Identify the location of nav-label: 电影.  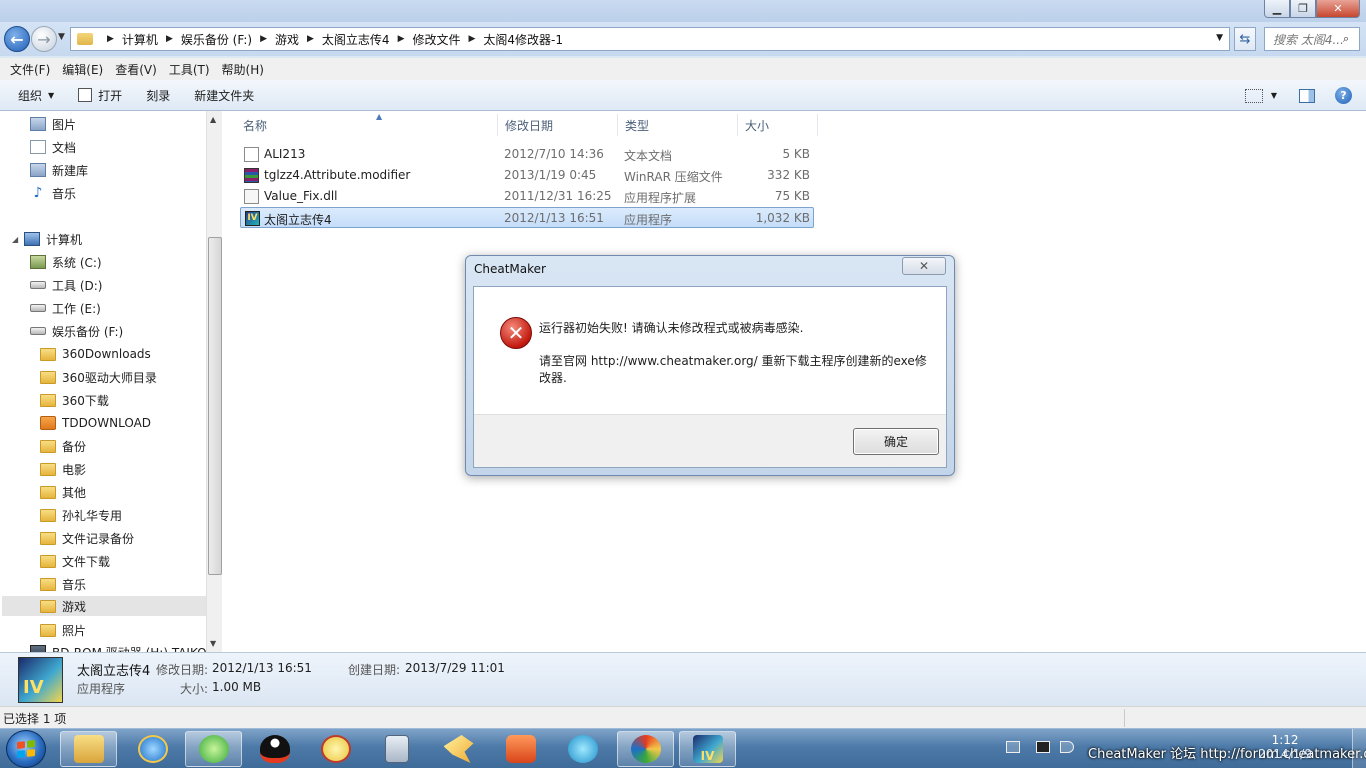
(74, 469).